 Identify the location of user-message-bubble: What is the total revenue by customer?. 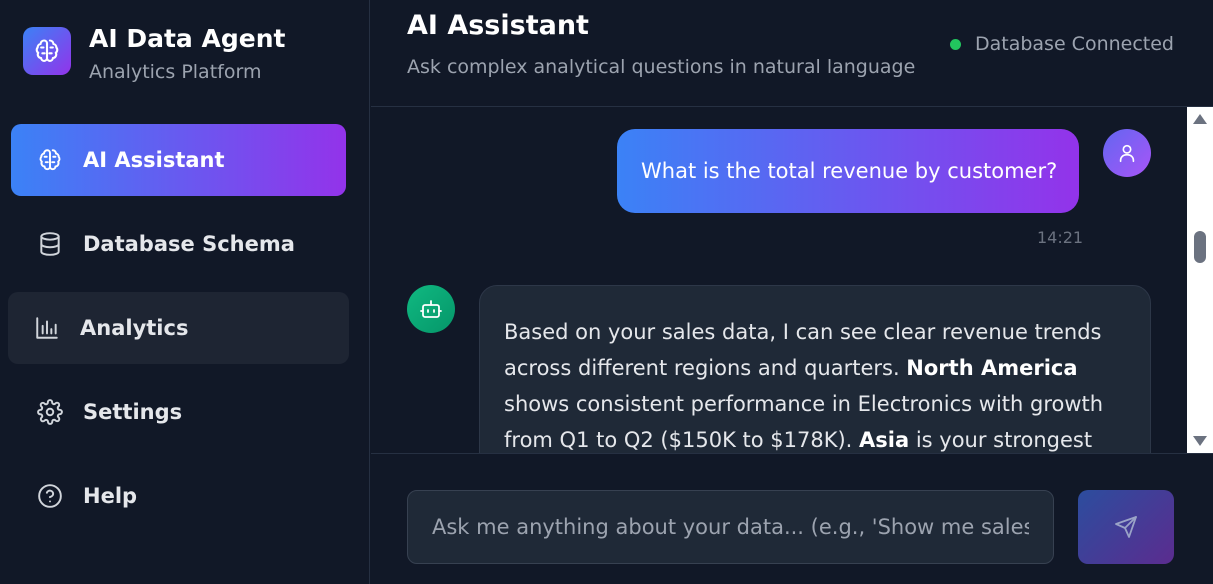
(848, 171).